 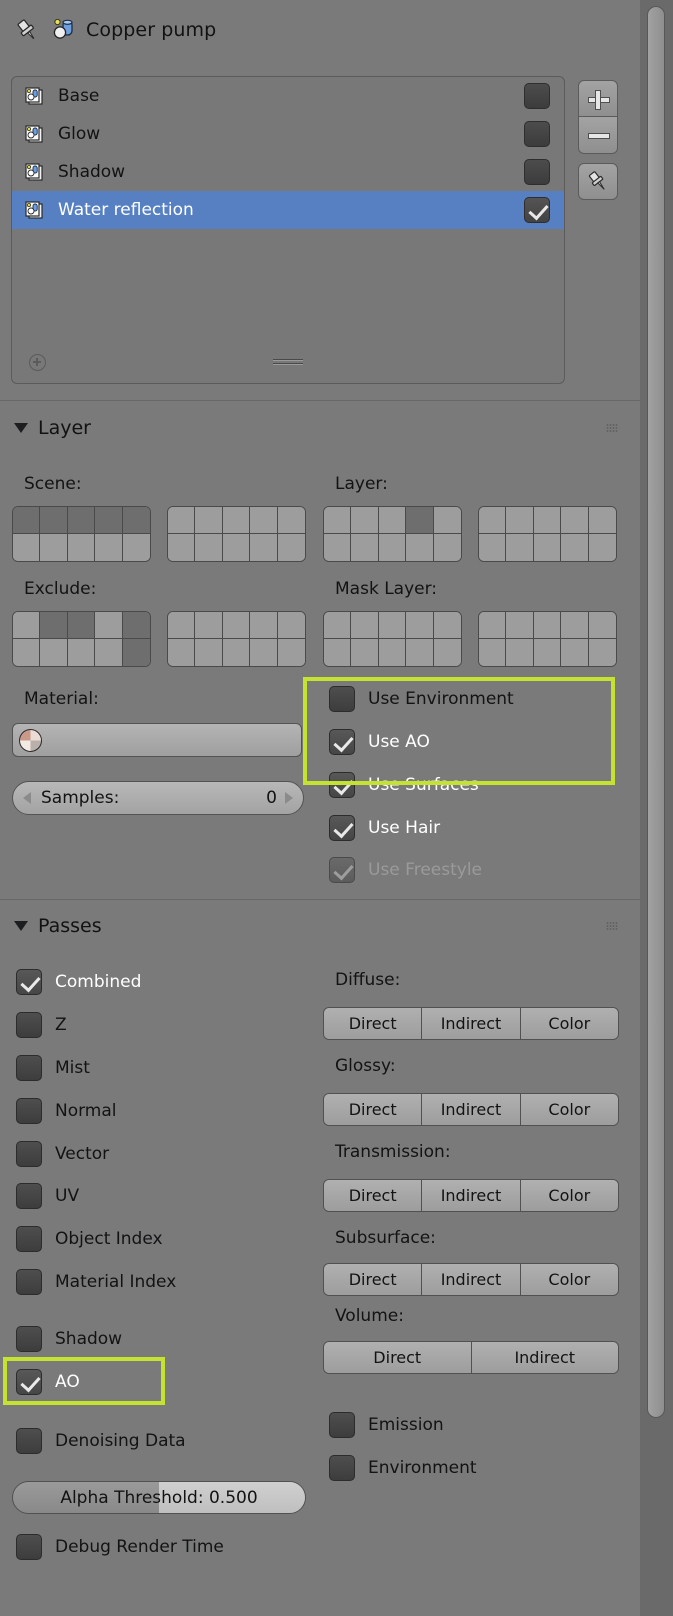 I want to click on panel-divider, so click(x=320, y=400).